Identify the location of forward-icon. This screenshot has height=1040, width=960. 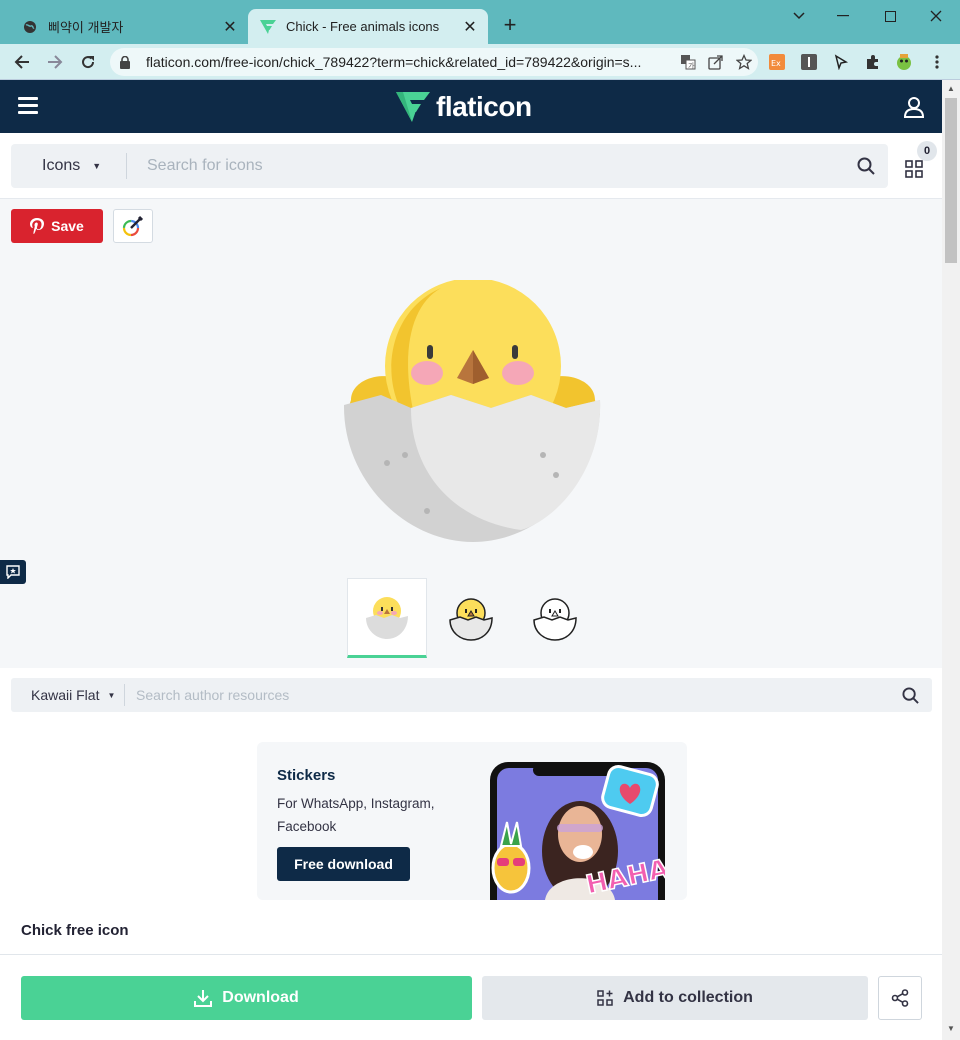
(55, 62).